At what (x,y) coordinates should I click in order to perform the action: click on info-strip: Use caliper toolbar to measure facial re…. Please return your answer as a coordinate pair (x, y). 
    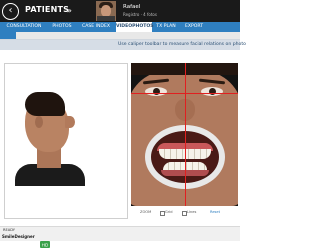
    Looking at the image, I should click on (123, 45).